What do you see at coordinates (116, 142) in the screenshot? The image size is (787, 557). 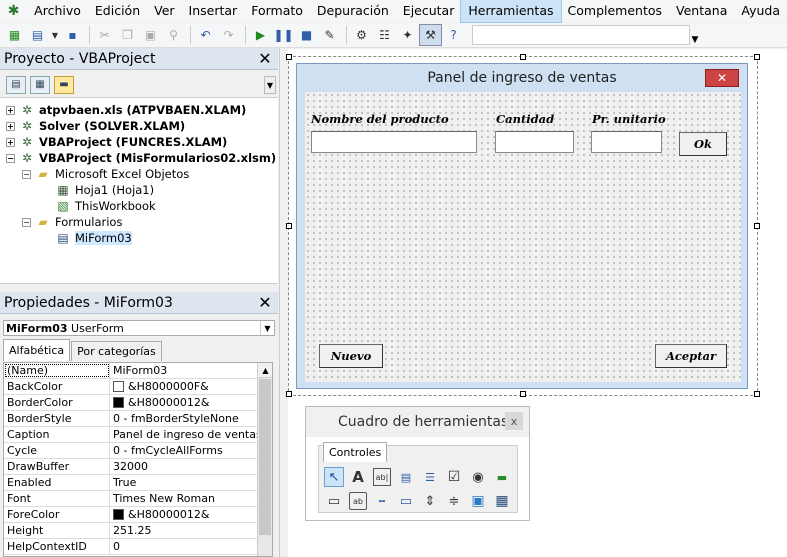 I see `tree-item-funcres: + ✲ VBAProject (FUNCRES.XLAM)` at bounding box center [116, 142].